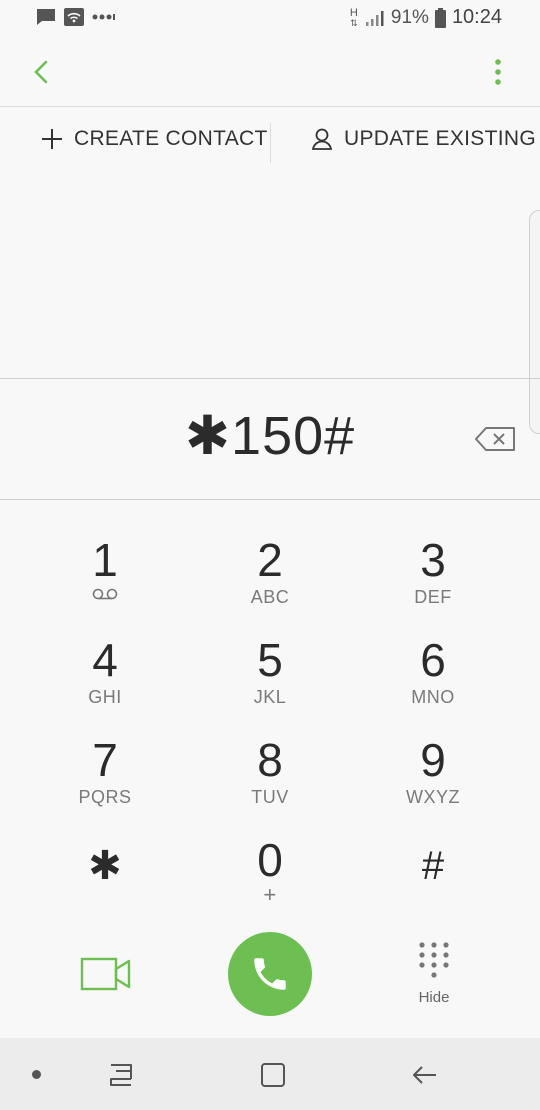  I want to click on more-vert-icon, so click(498, 72).